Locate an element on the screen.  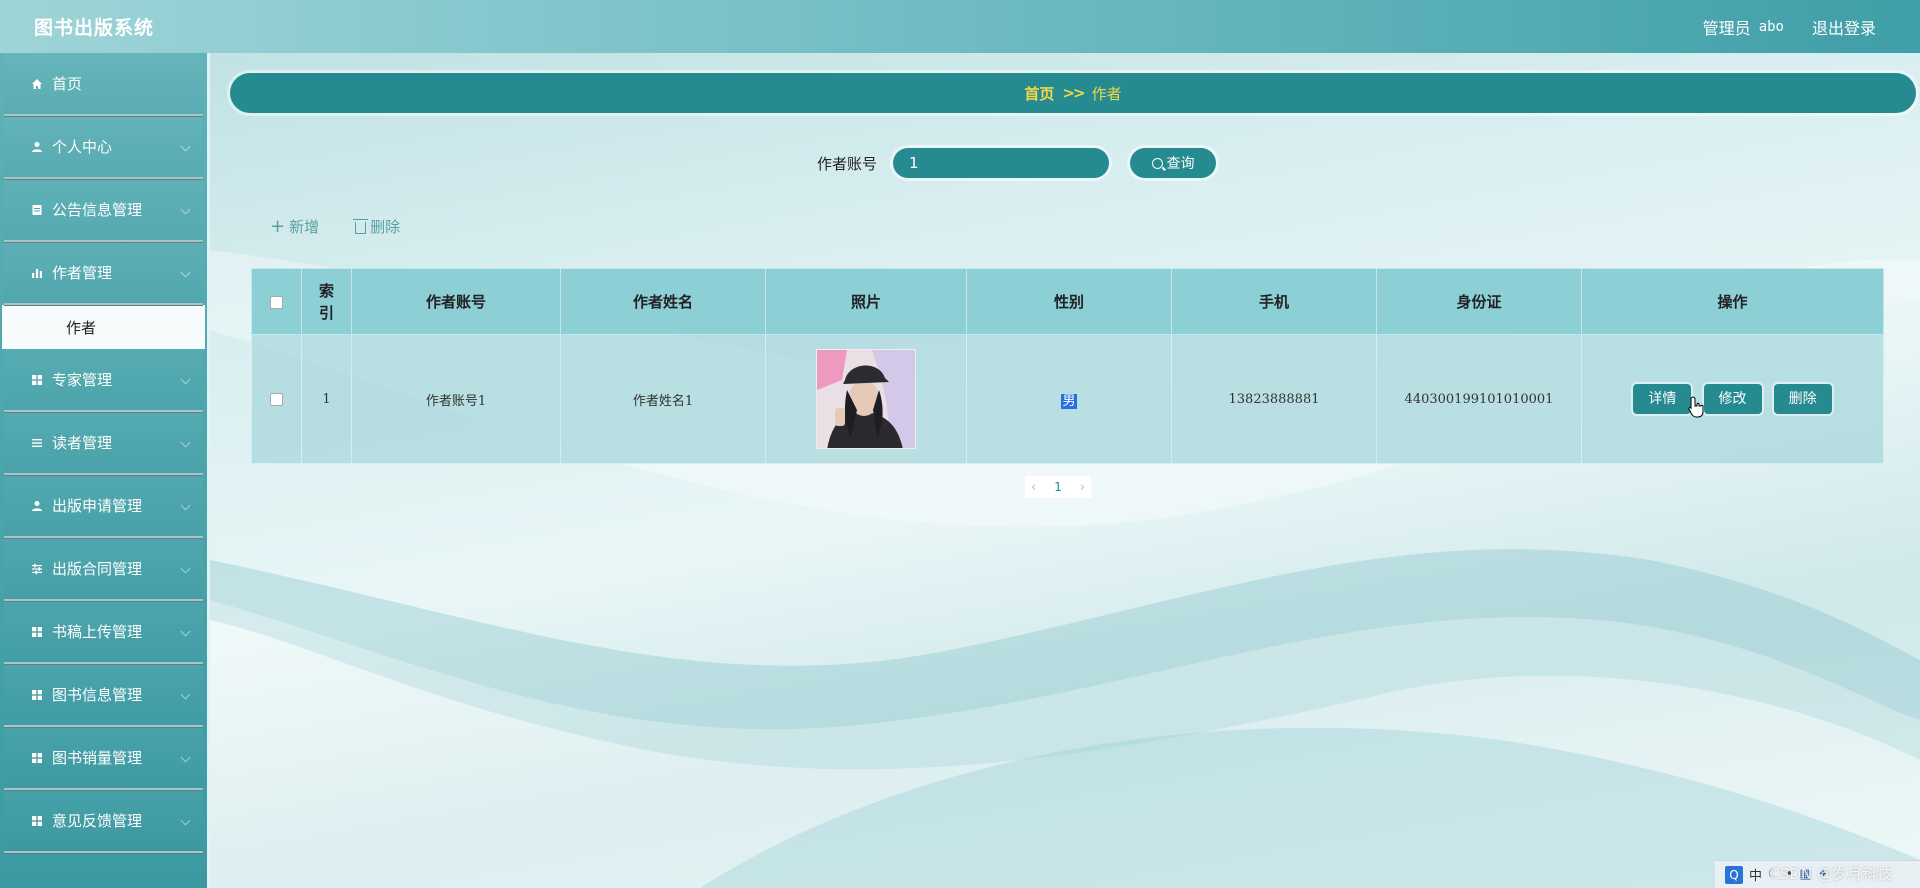
sidebar-item-feedback: 意见反馈管理 is located at coordinates (103, 821).